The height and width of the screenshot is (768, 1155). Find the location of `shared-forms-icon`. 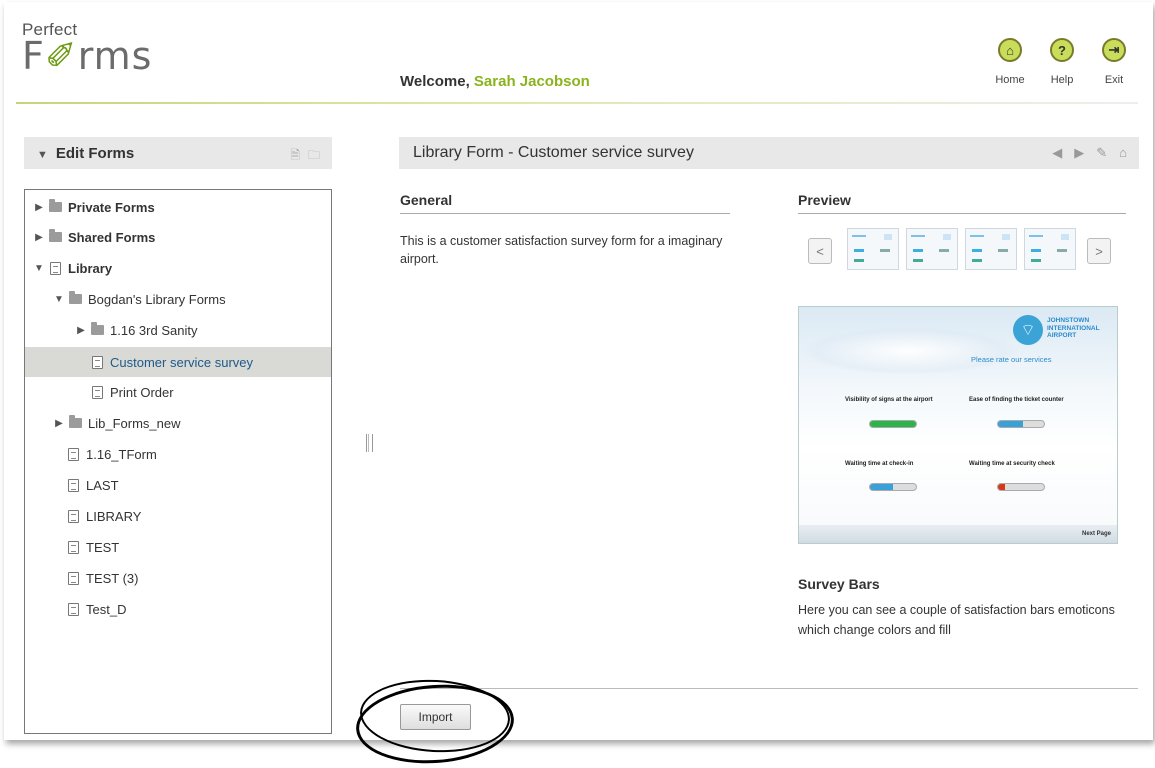

shared-forms-icon is located at coordinates (55, 236).